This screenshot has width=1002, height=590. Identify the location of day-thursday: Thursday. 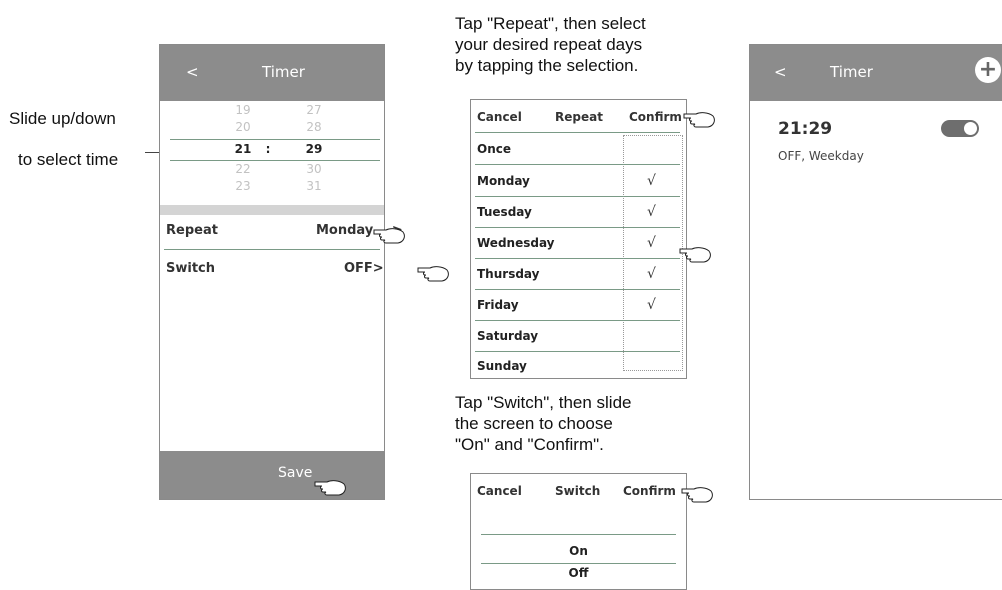
(508, 274).